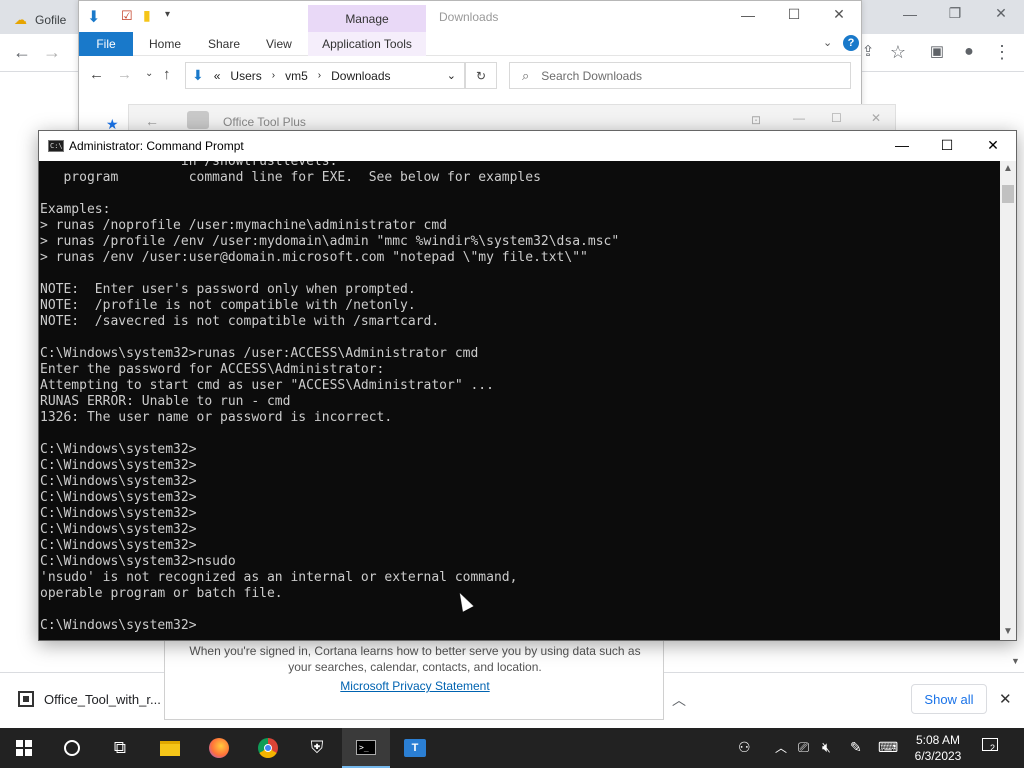  Describe the element at coordinates (910, 14) in the screenshot. I see `chrome-minimize-icon: —` at that location.